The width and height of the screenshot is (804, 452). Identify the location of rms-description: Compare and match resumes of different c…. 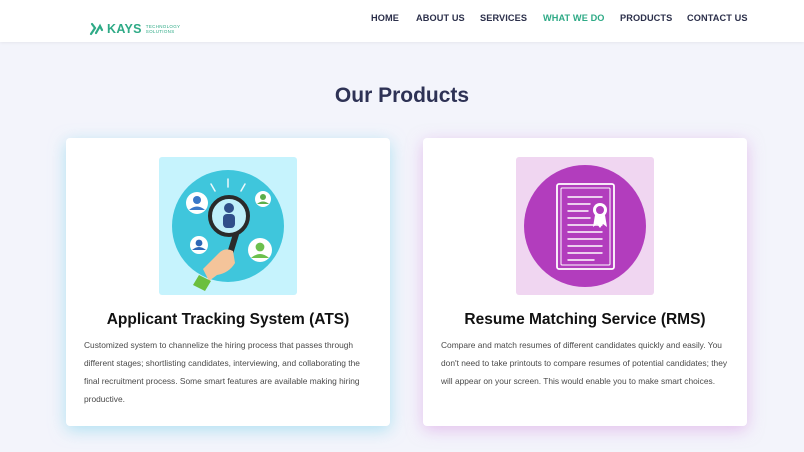
(584, 363).